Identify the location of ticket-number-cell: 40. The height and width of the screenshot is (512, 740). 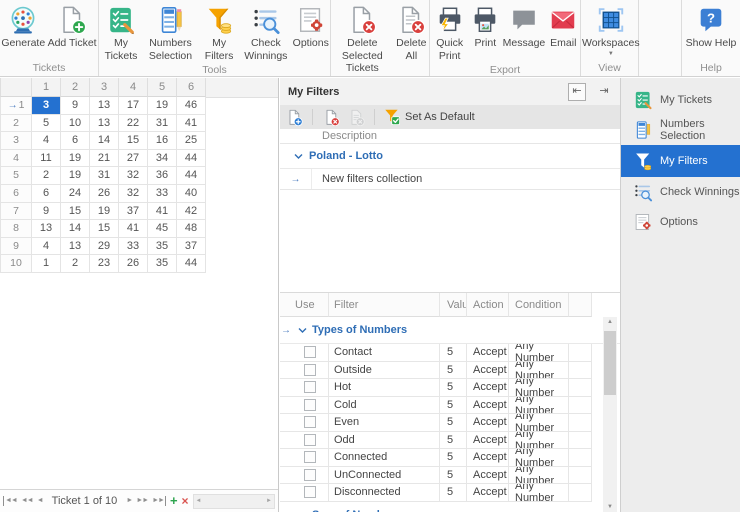
(191, 193).